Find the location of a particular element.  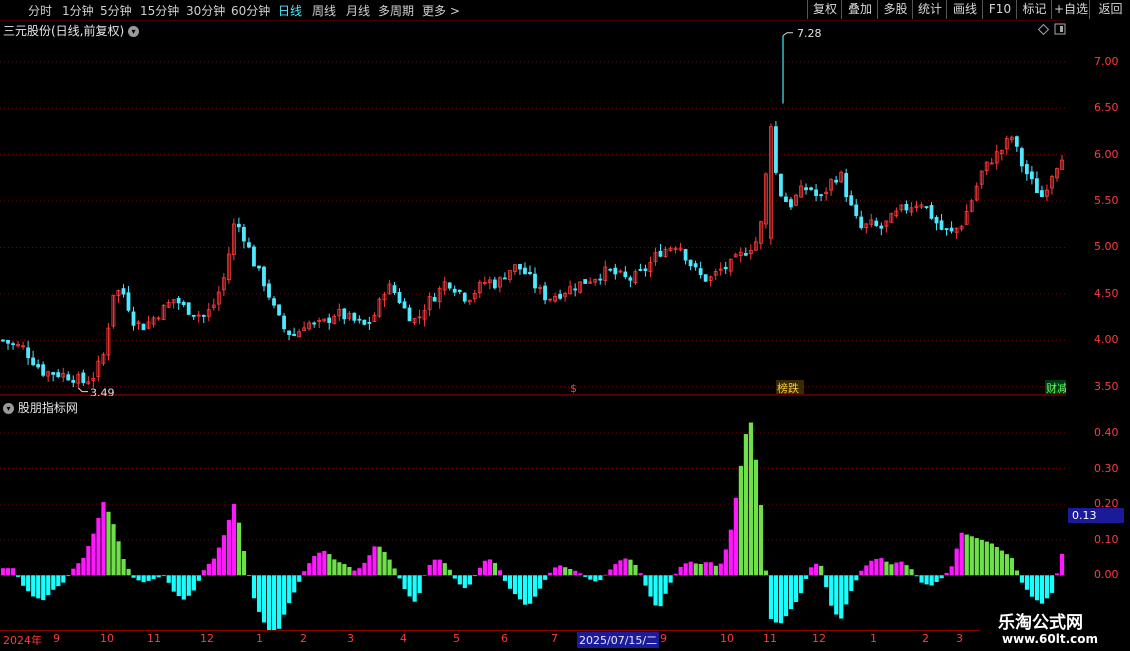

date-label-5: 1 is located at coordinates (259, 638).